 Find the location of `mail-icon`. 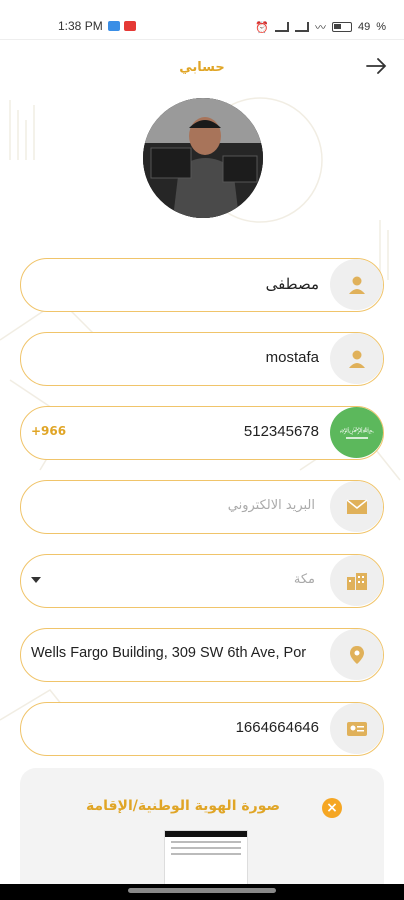

mail-icon is located at coordinates (356, 506).